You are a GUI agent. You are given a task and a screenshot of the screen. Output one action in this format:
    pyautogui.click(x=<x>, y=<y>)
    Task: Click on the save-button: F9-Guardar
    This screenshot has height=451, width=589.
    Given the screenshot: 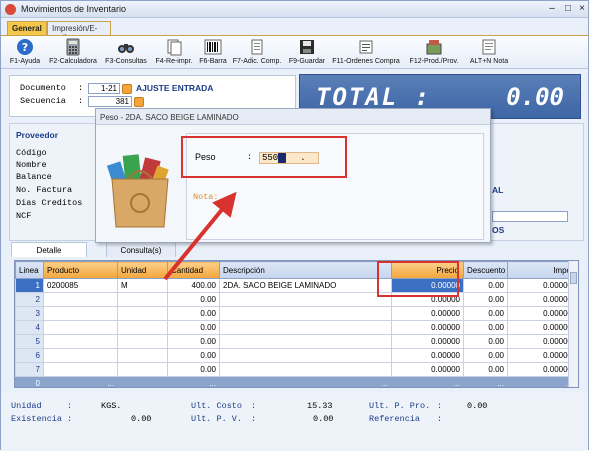 What is the action you would take?
    pyautogui.click(x=307, y=51)
    